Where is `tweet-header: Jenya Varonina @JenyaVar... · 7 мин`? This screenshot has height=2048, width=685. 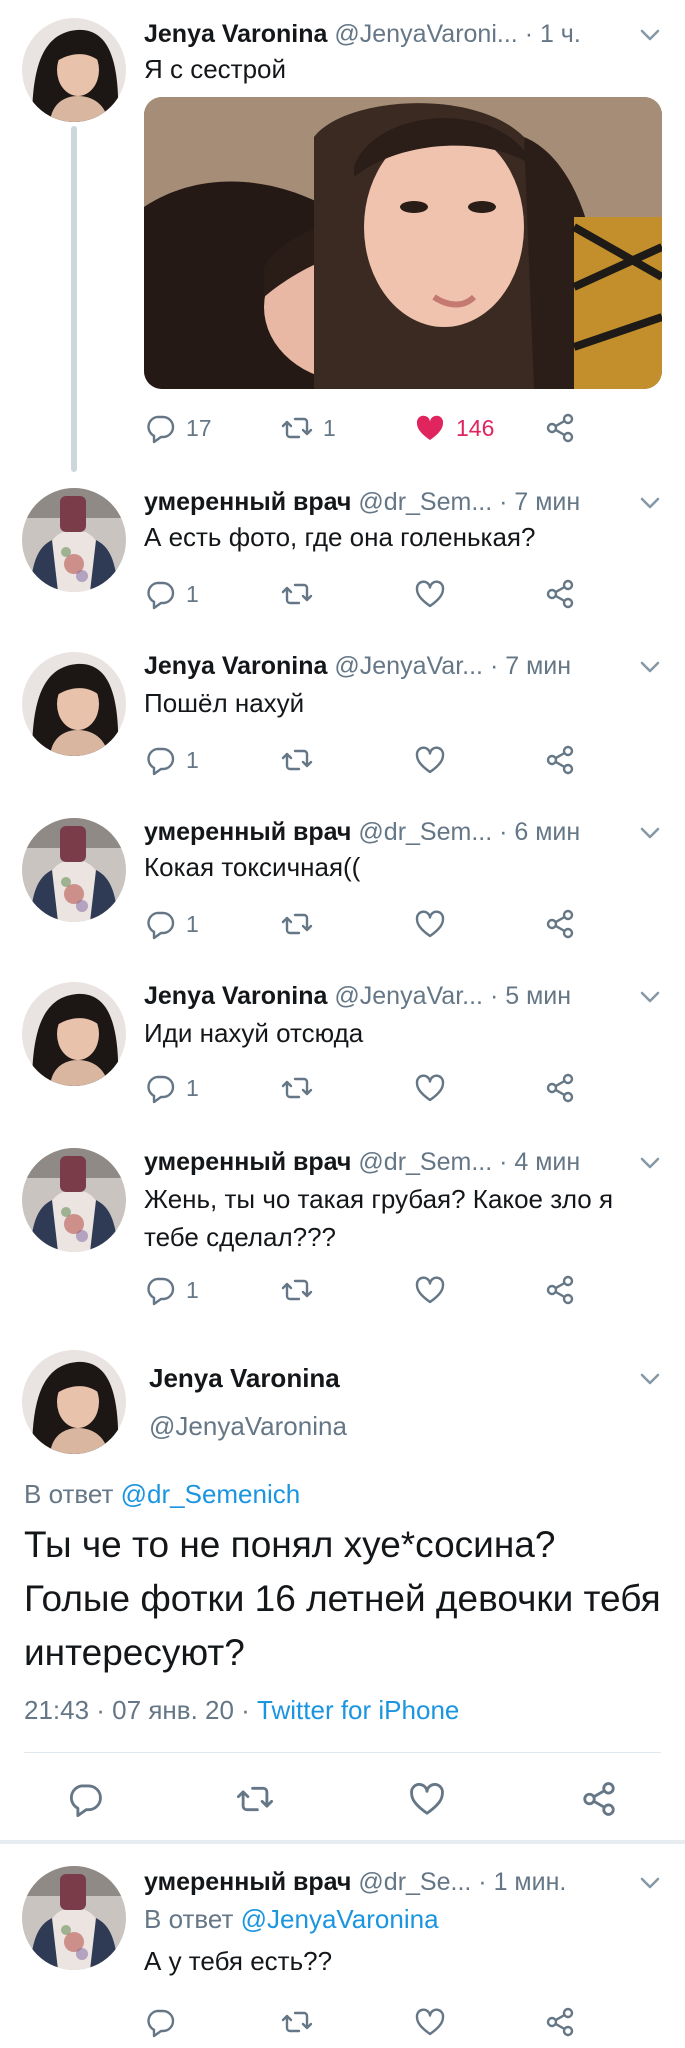
tweet-header: Jenya Varonina @JenyaVar... · 7 мин is located at coordinates (406, 666).